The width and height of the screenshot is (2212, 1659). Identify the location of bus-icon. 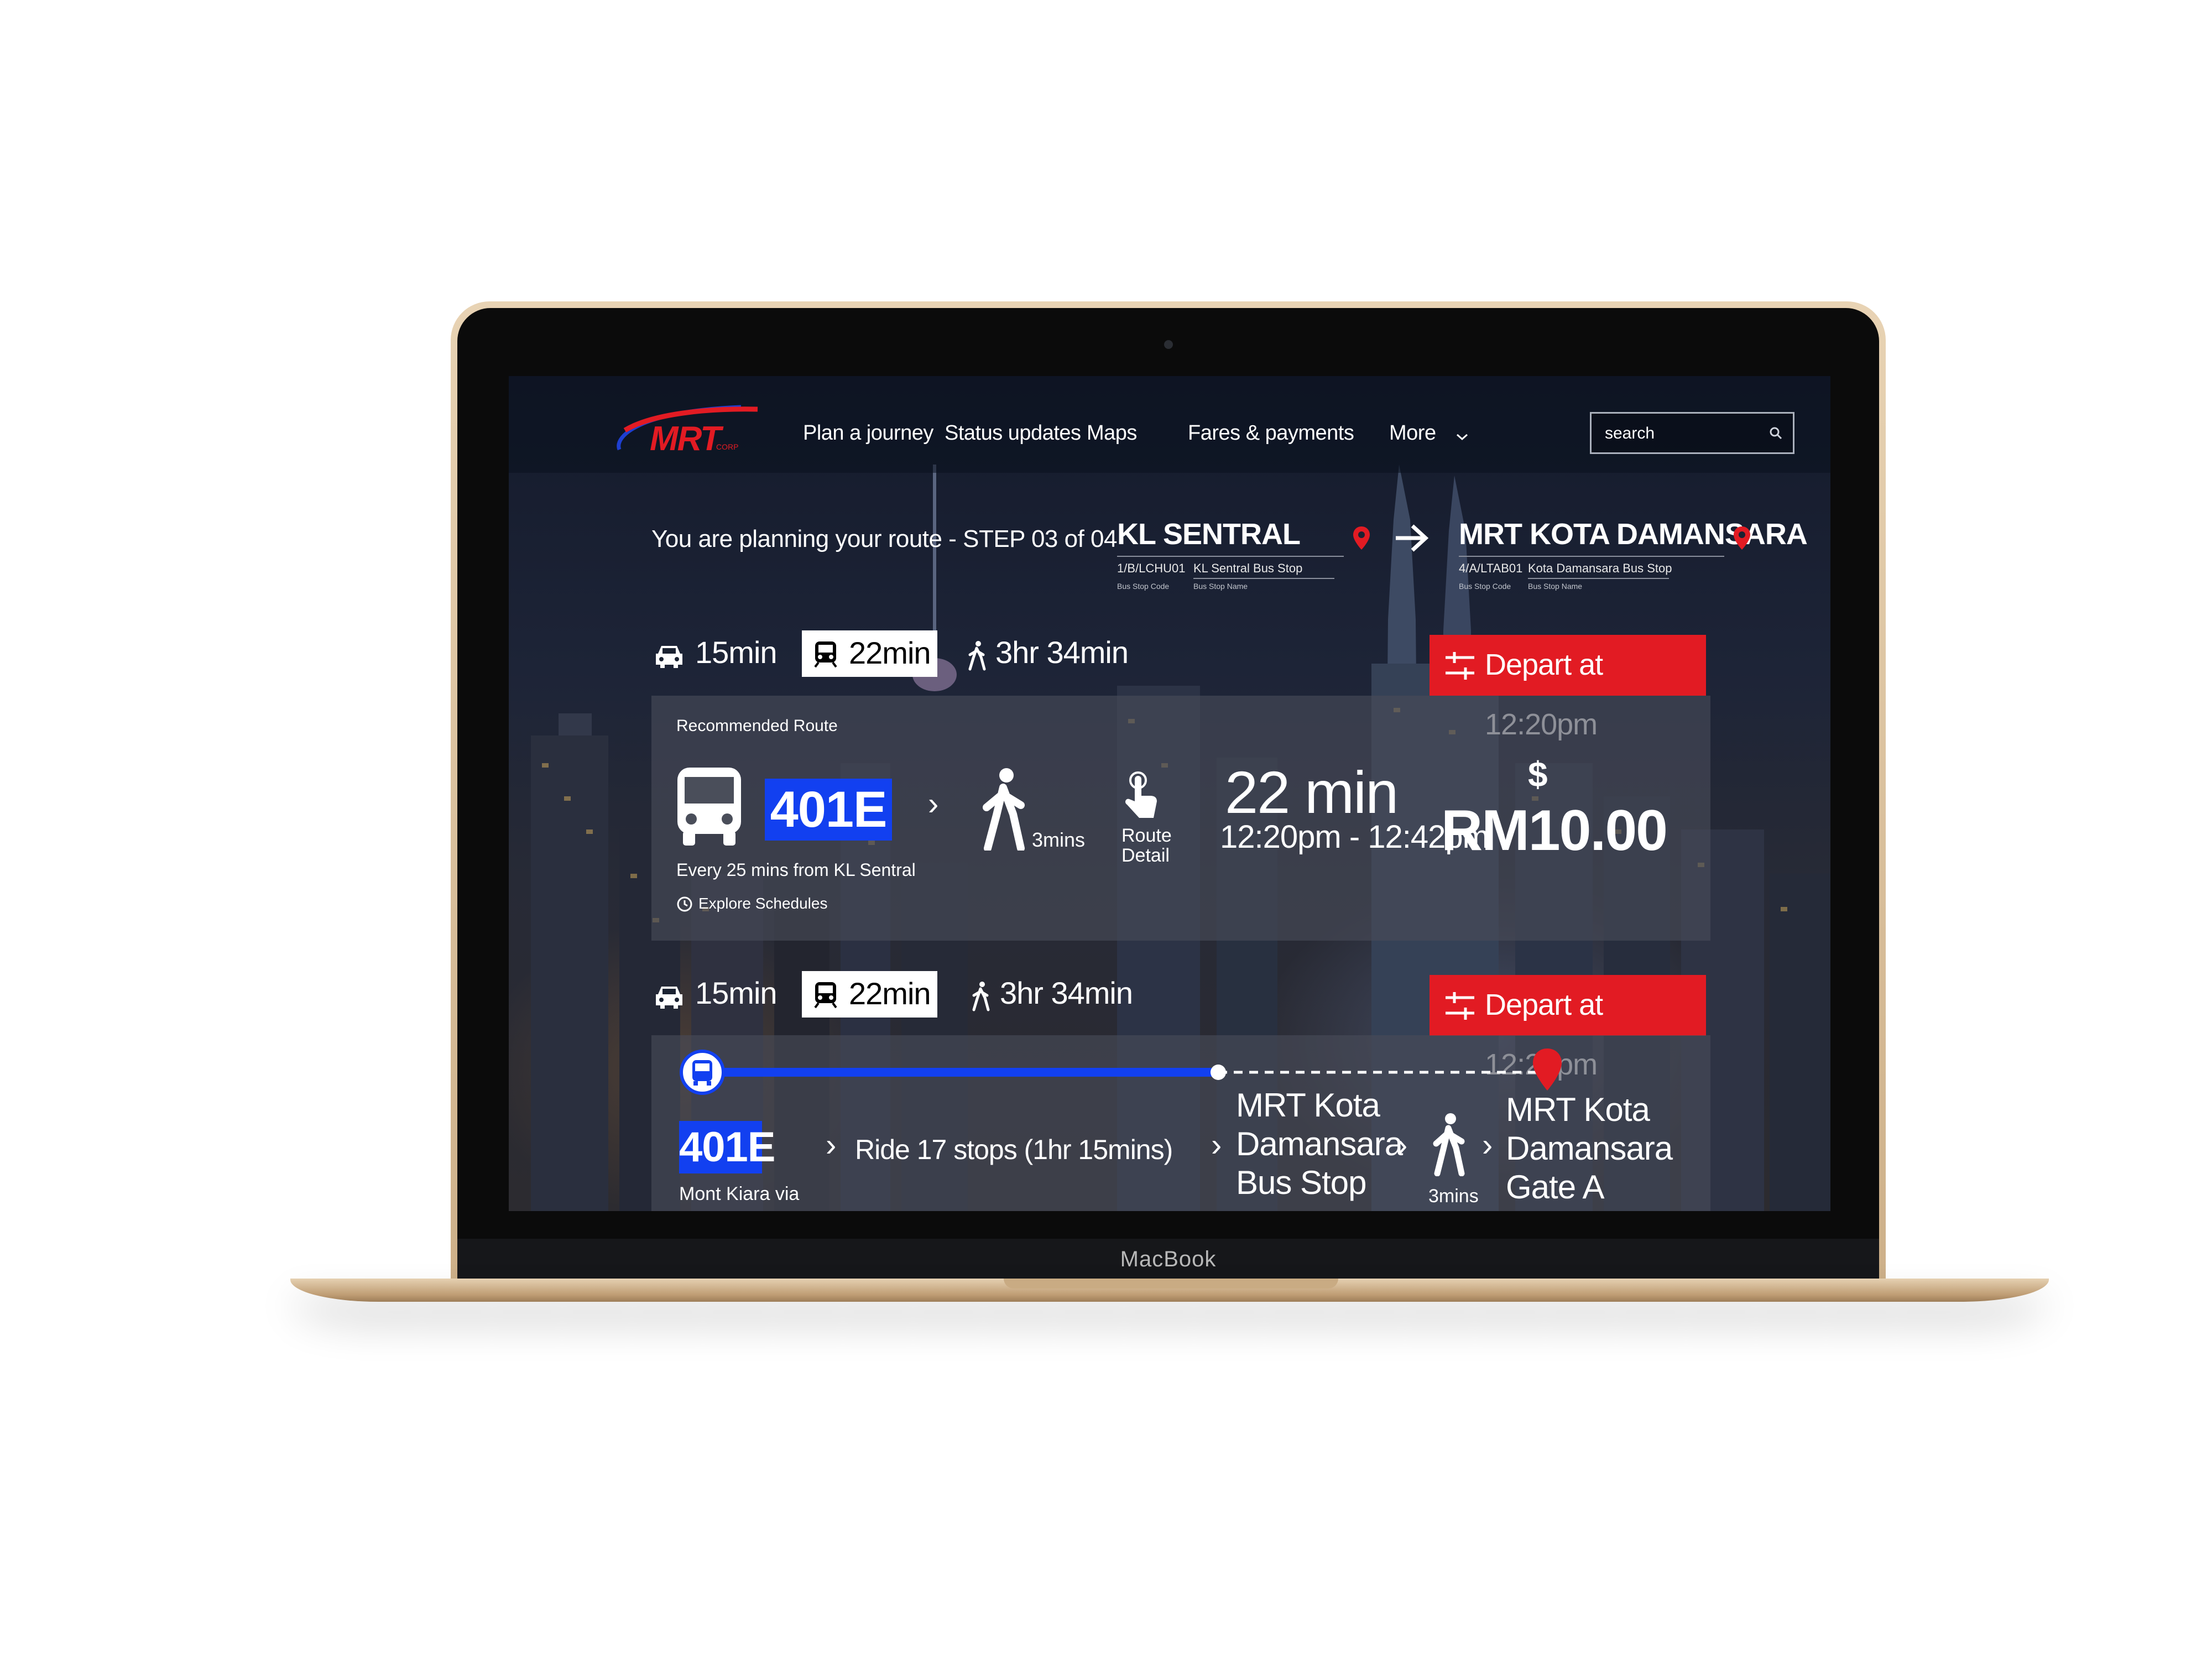
(709, 807).